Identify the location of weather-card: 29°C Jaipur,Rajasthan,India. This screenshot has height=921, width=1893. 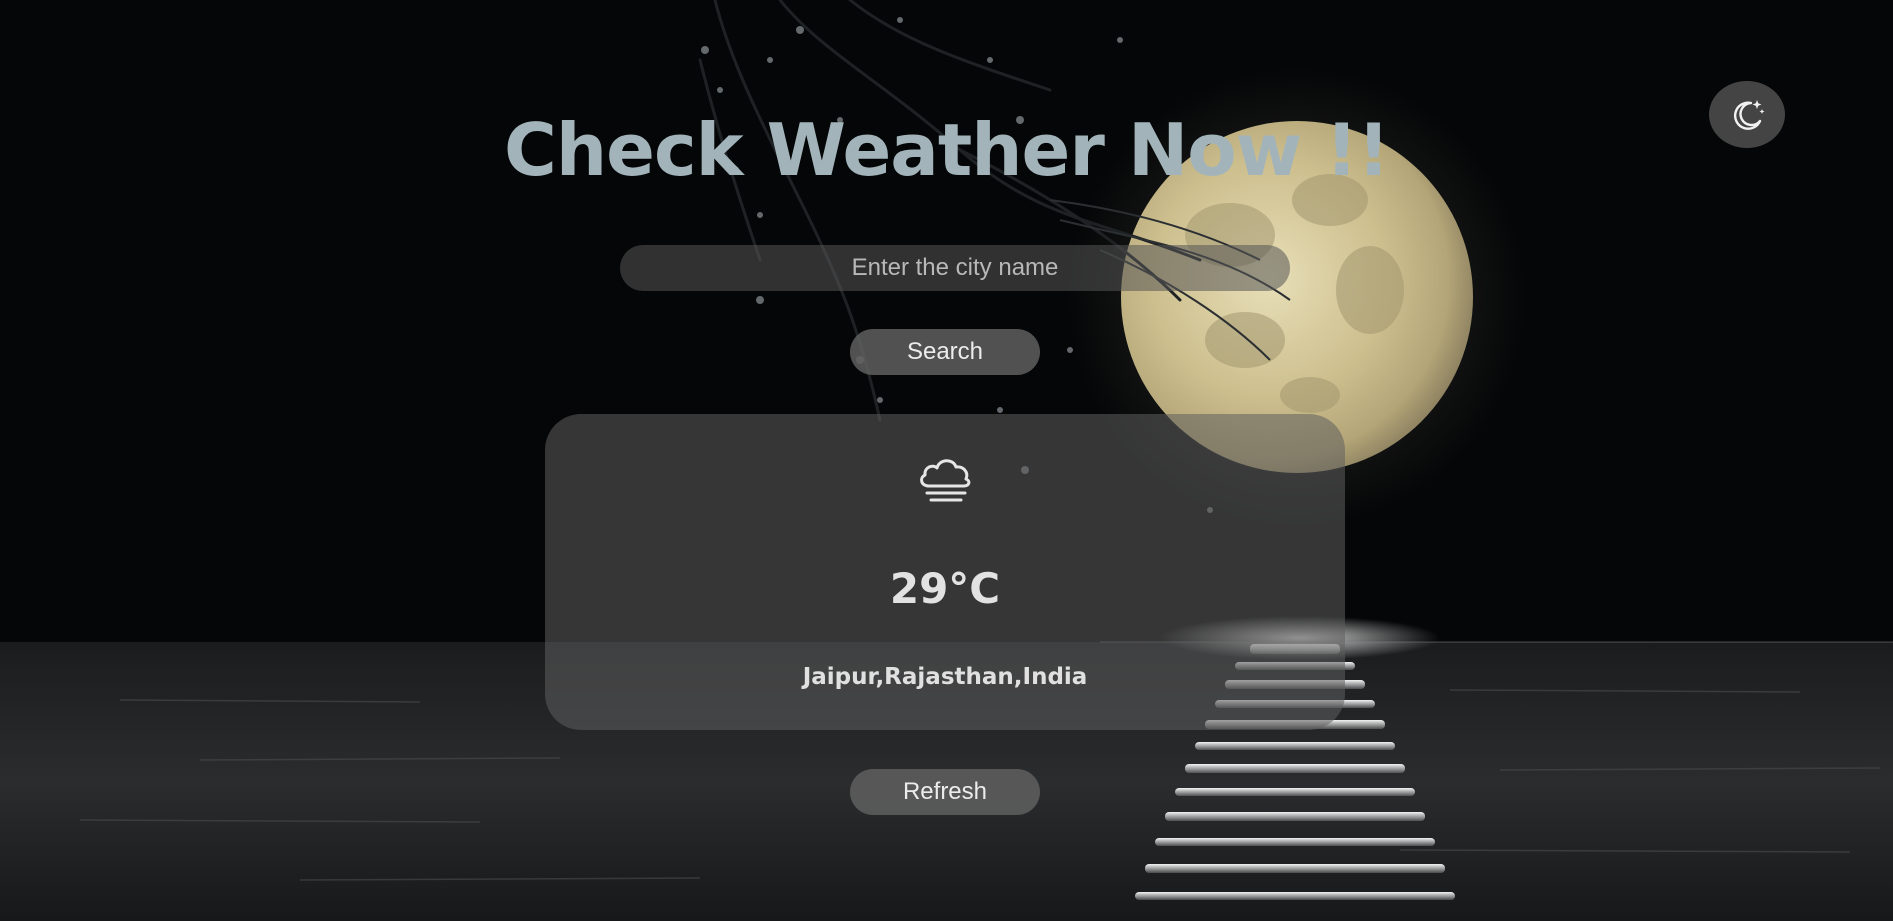
(945, 572).